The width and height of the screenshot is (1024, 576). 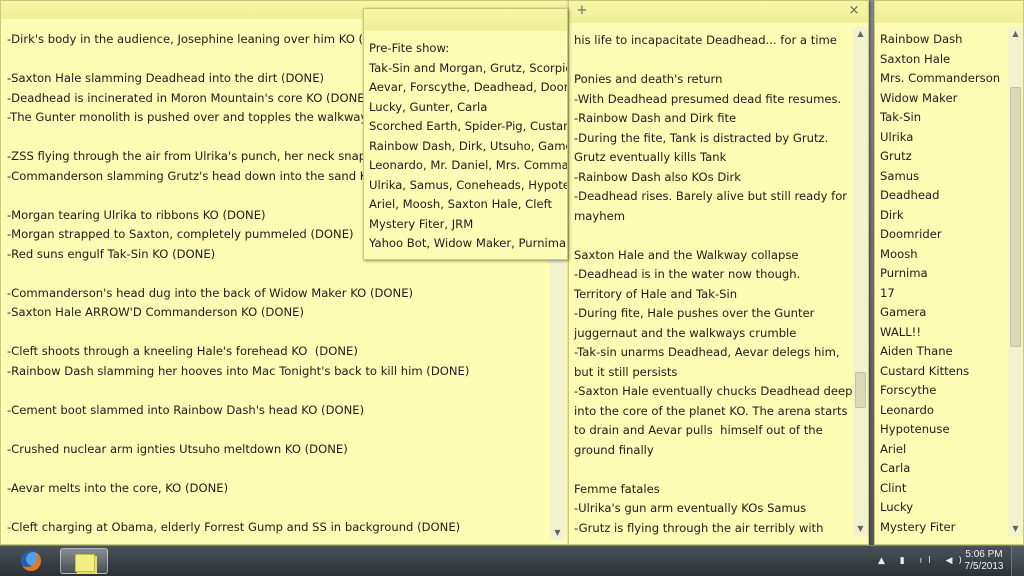 I want to click on sticky-notes-icon, so click(x=85, y=563).